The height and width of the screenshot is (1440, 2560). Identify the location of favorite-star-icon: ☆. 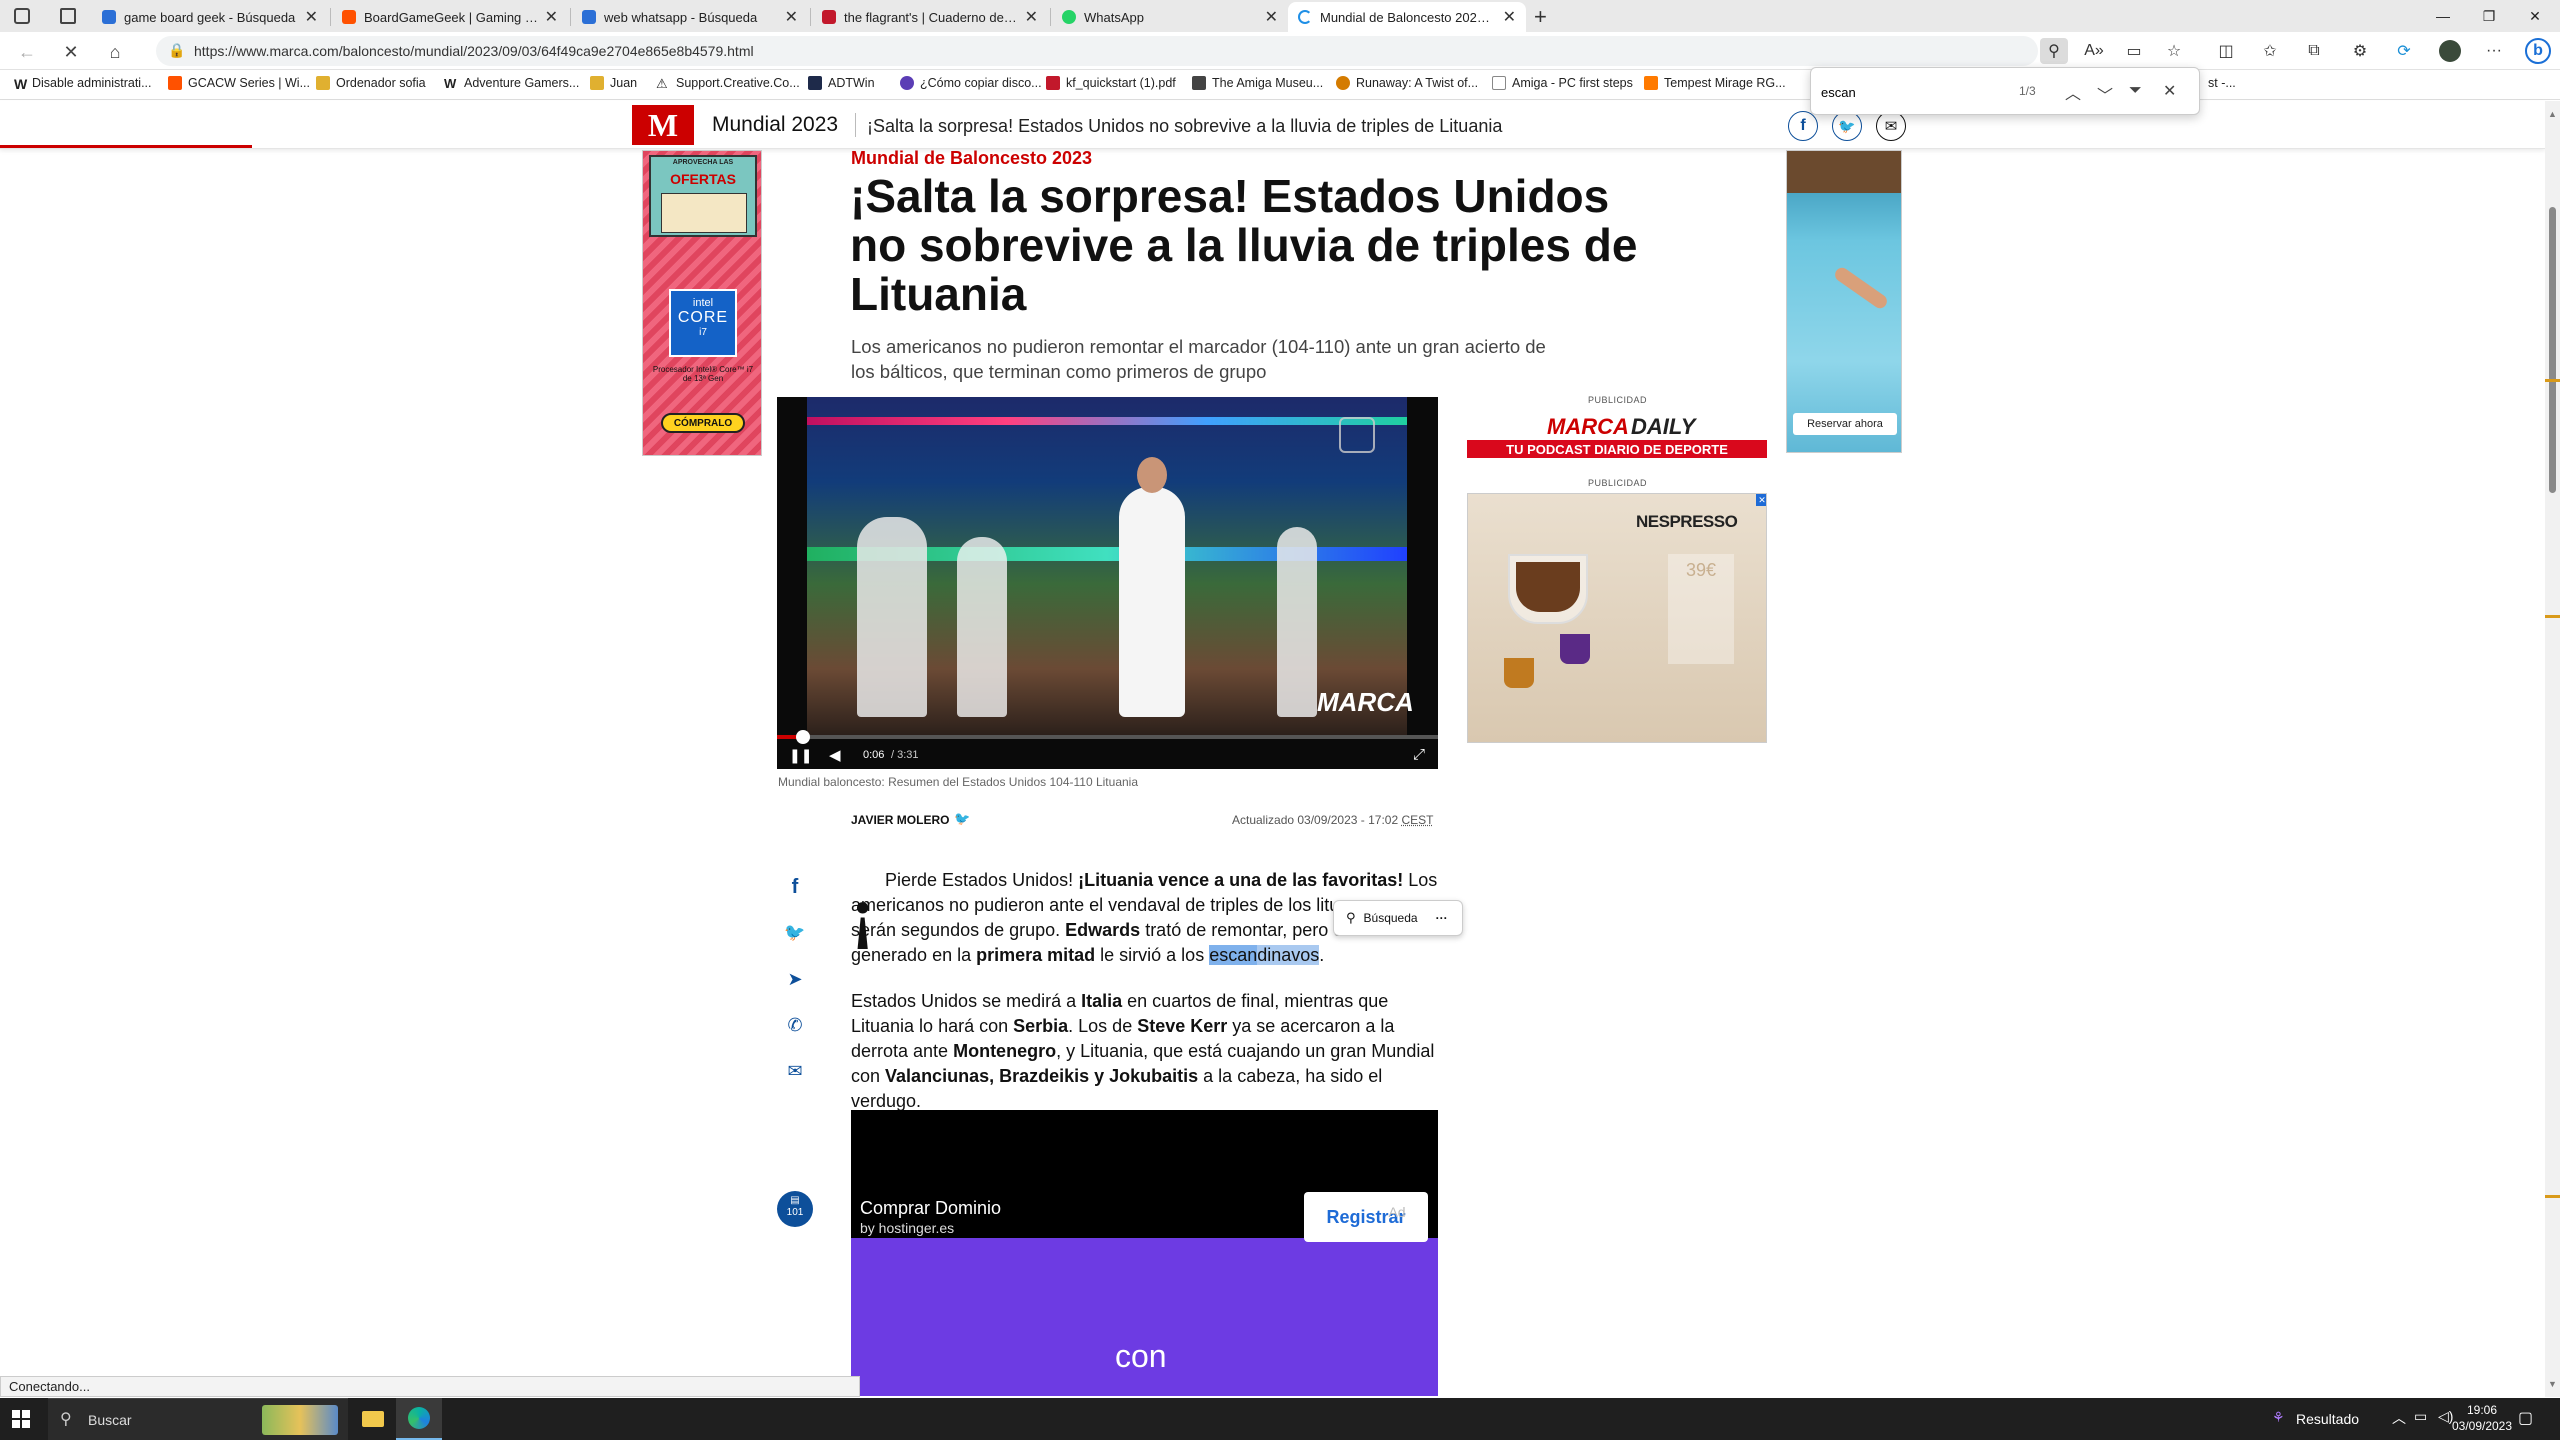
(2174, 51).